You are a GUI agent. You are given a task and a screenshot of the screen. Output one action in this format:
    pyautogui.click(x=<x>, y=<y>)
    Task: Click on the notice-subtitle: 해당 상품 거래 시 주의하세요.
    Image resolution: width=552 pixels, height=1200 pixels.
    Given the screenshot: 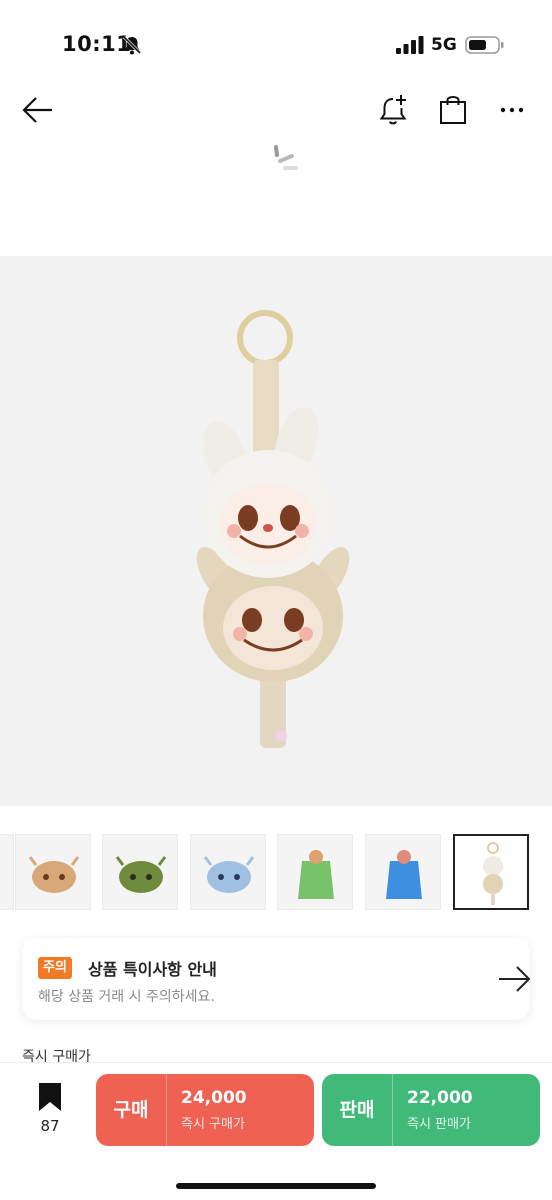 What is the action you would take?
    pyautogui.click(x=126, y=997)
    